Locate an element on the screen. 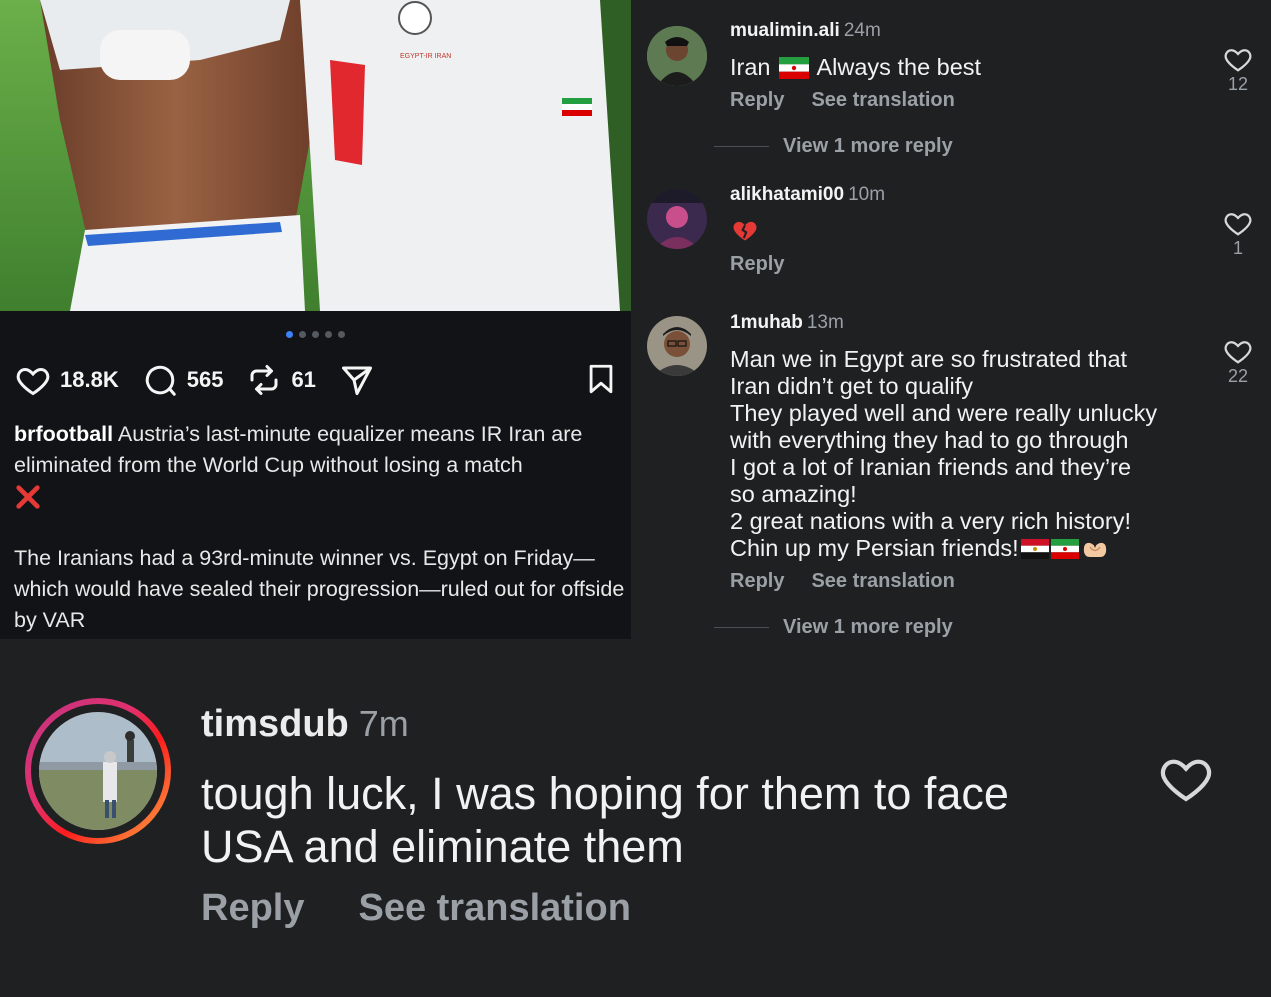 The image size is (1271, 997). comment-actions: Reply is located at coordinates (757, 264).